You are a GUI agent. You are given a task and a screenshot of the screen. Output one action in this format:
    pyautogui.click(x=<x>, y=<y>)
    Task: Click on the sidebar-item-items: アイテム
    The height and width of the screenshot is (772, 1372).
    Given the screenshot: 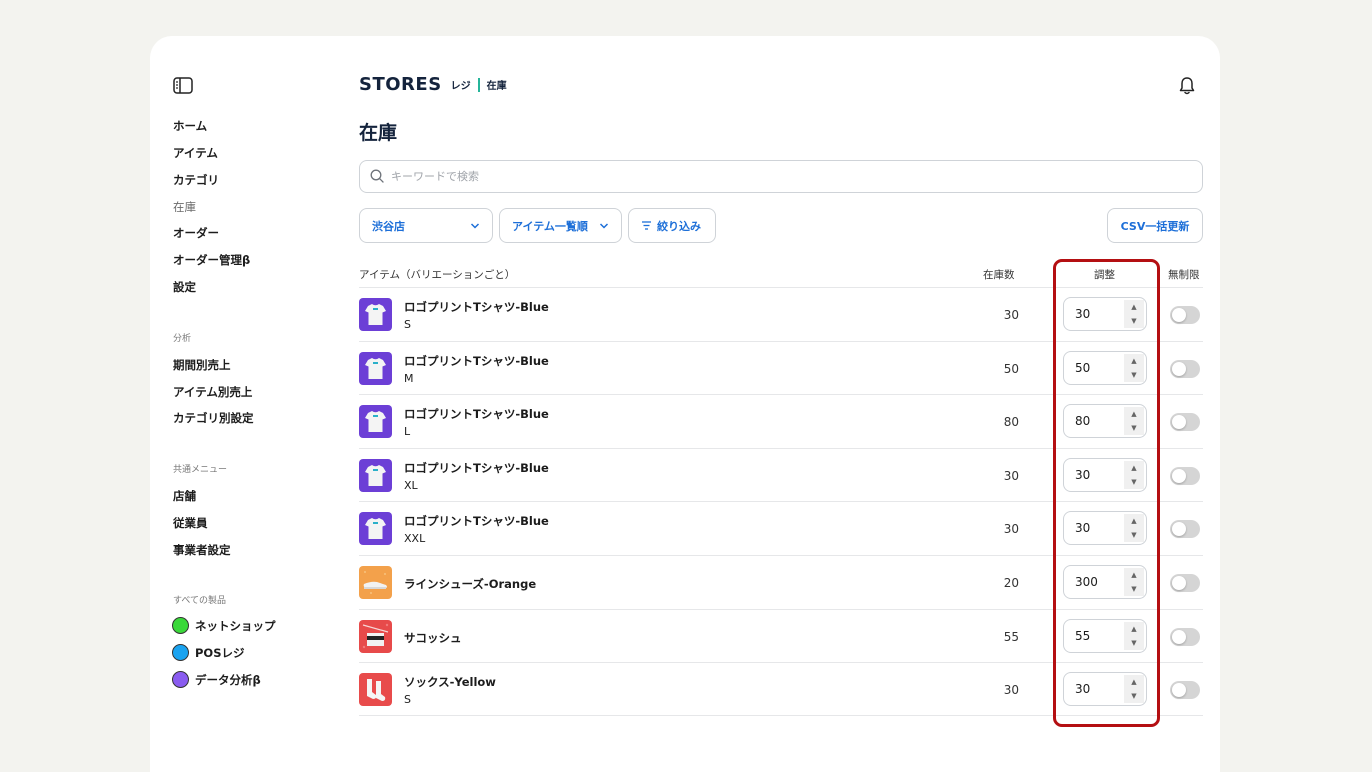 What is the action you would take?
    pyautogui.click(x=195, y=153)
    